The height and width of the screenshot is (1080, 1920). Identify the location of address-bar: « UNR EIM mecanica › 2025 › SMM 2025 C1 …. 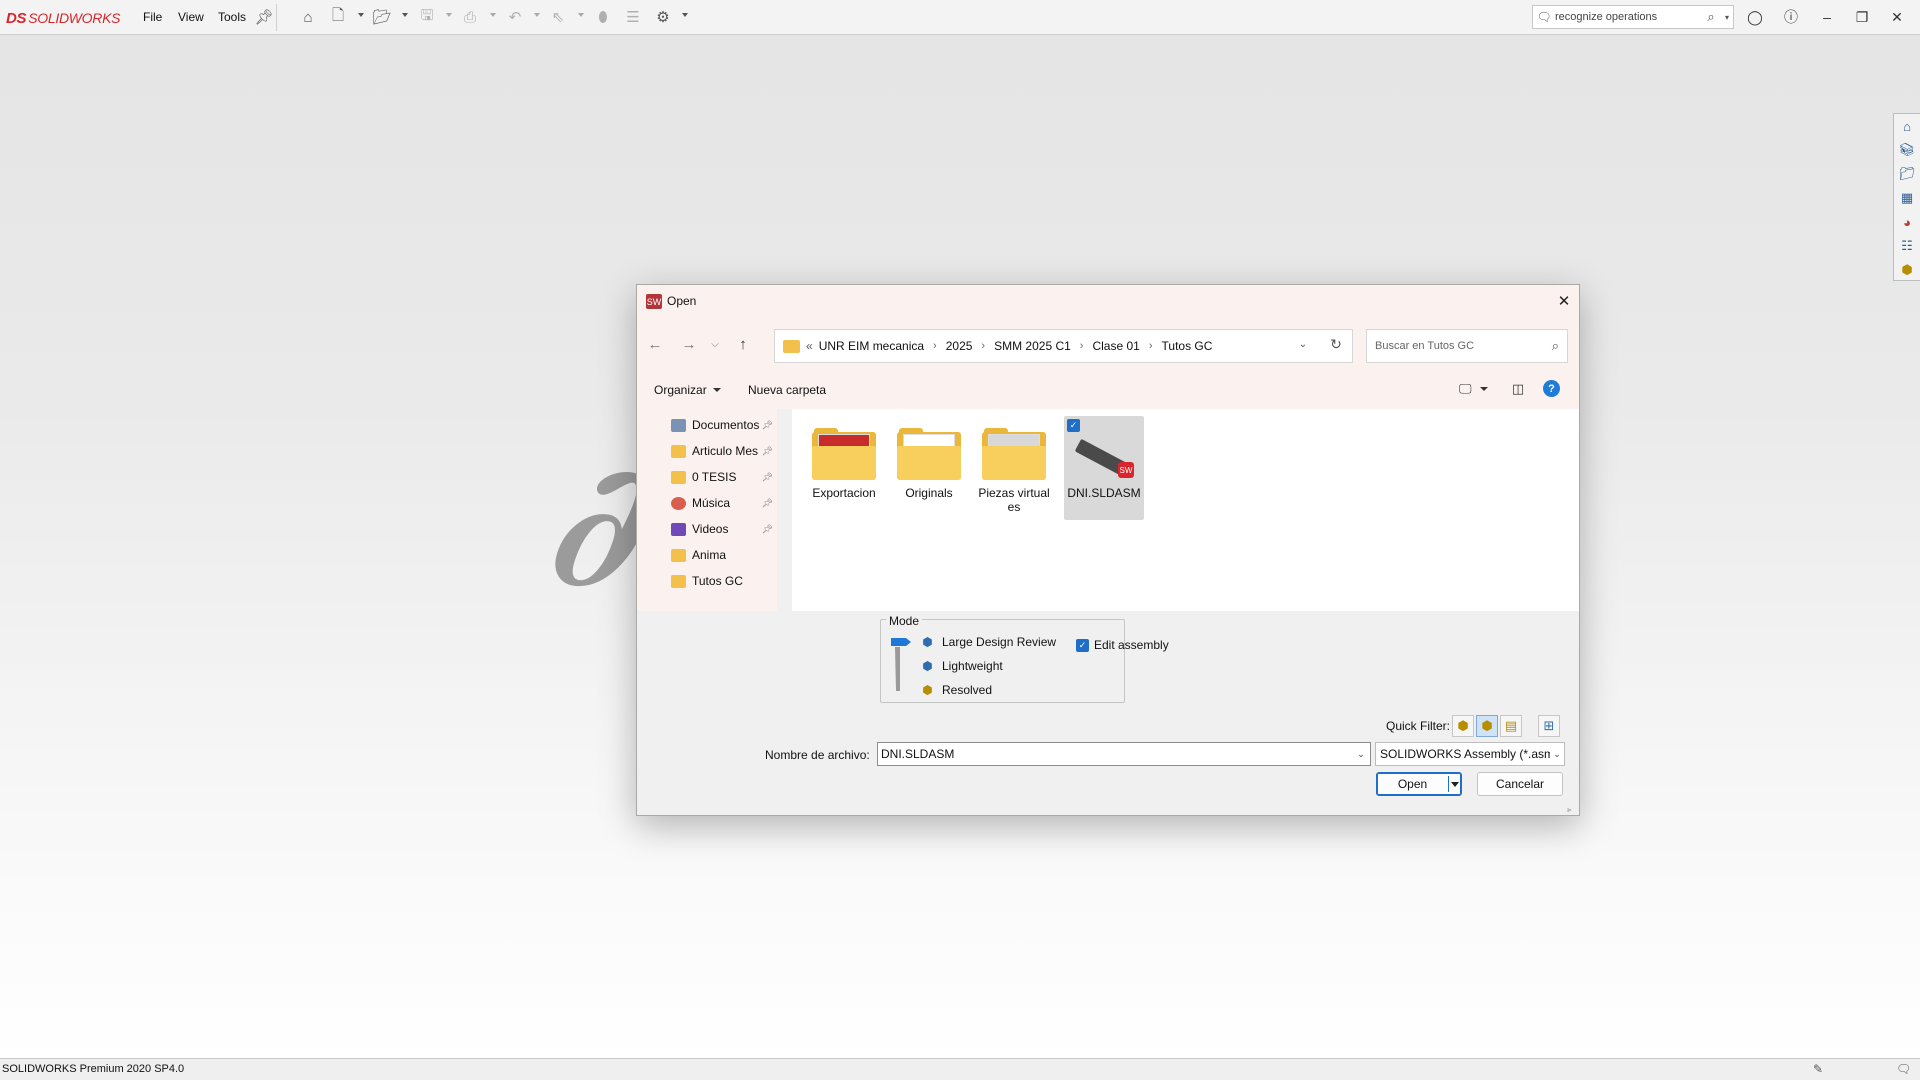
(1063, 346).